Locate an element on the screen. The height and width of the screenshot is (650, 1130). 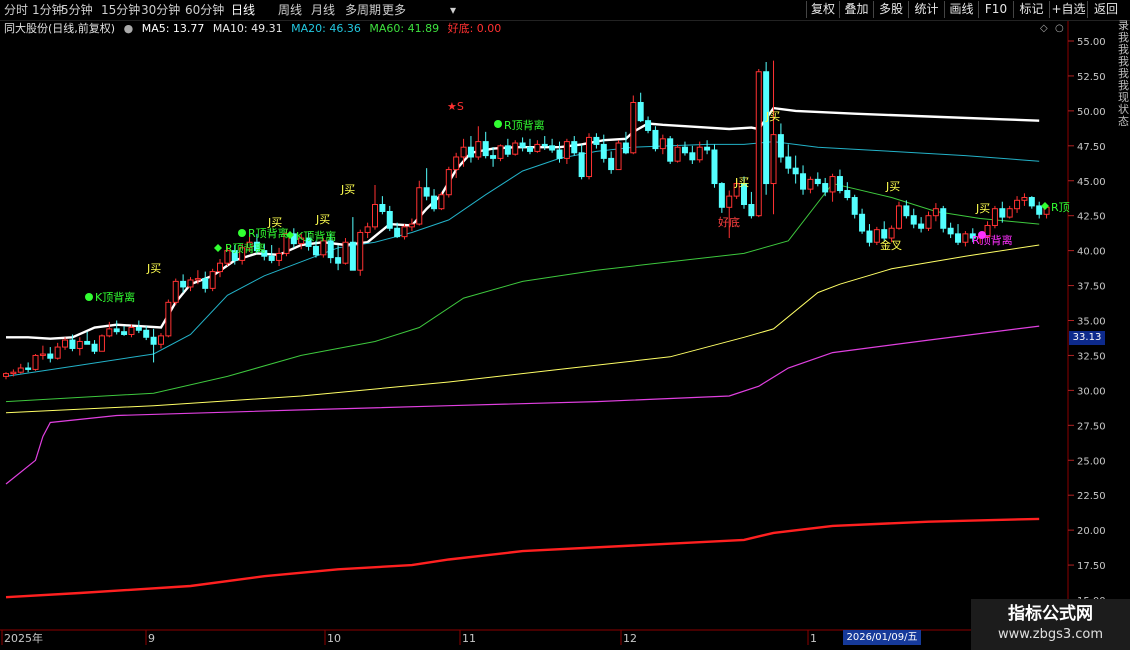
price-tick-label: 30.00 is located at coordinates (1091, 391).